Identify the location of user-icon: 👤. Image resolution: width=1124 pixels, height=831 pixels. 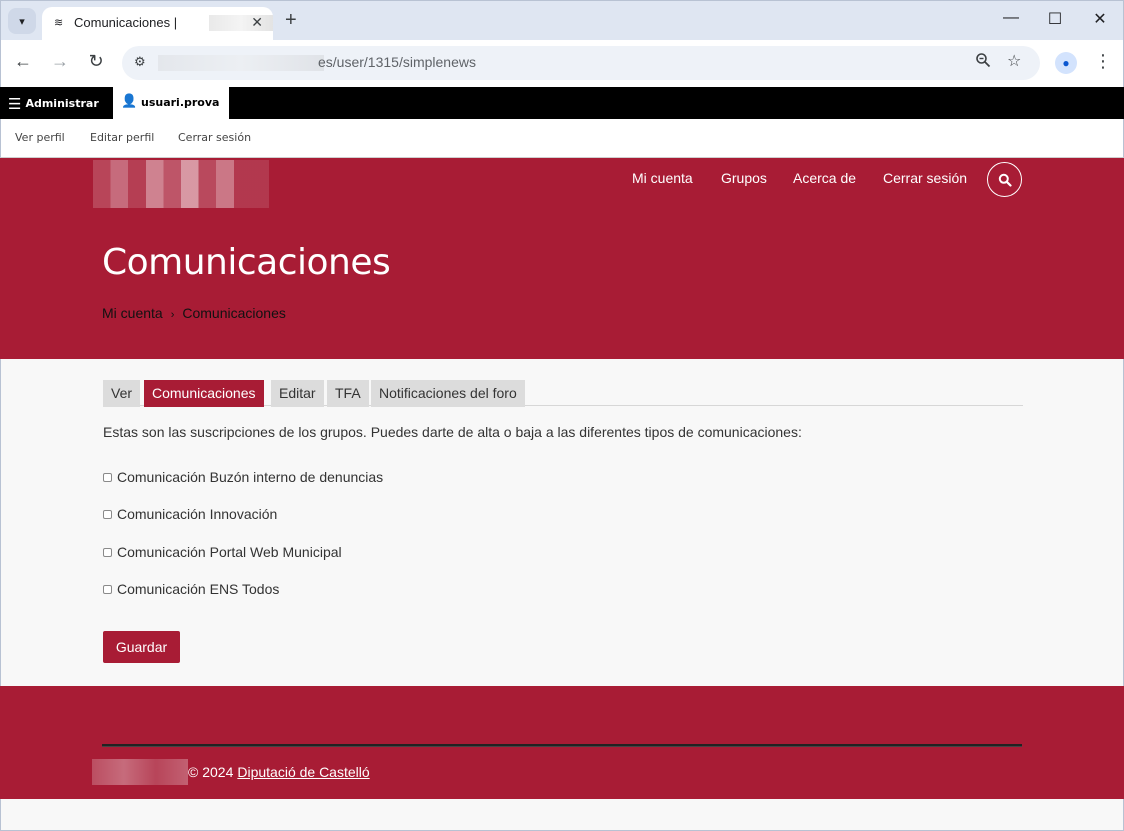
(129, 101).